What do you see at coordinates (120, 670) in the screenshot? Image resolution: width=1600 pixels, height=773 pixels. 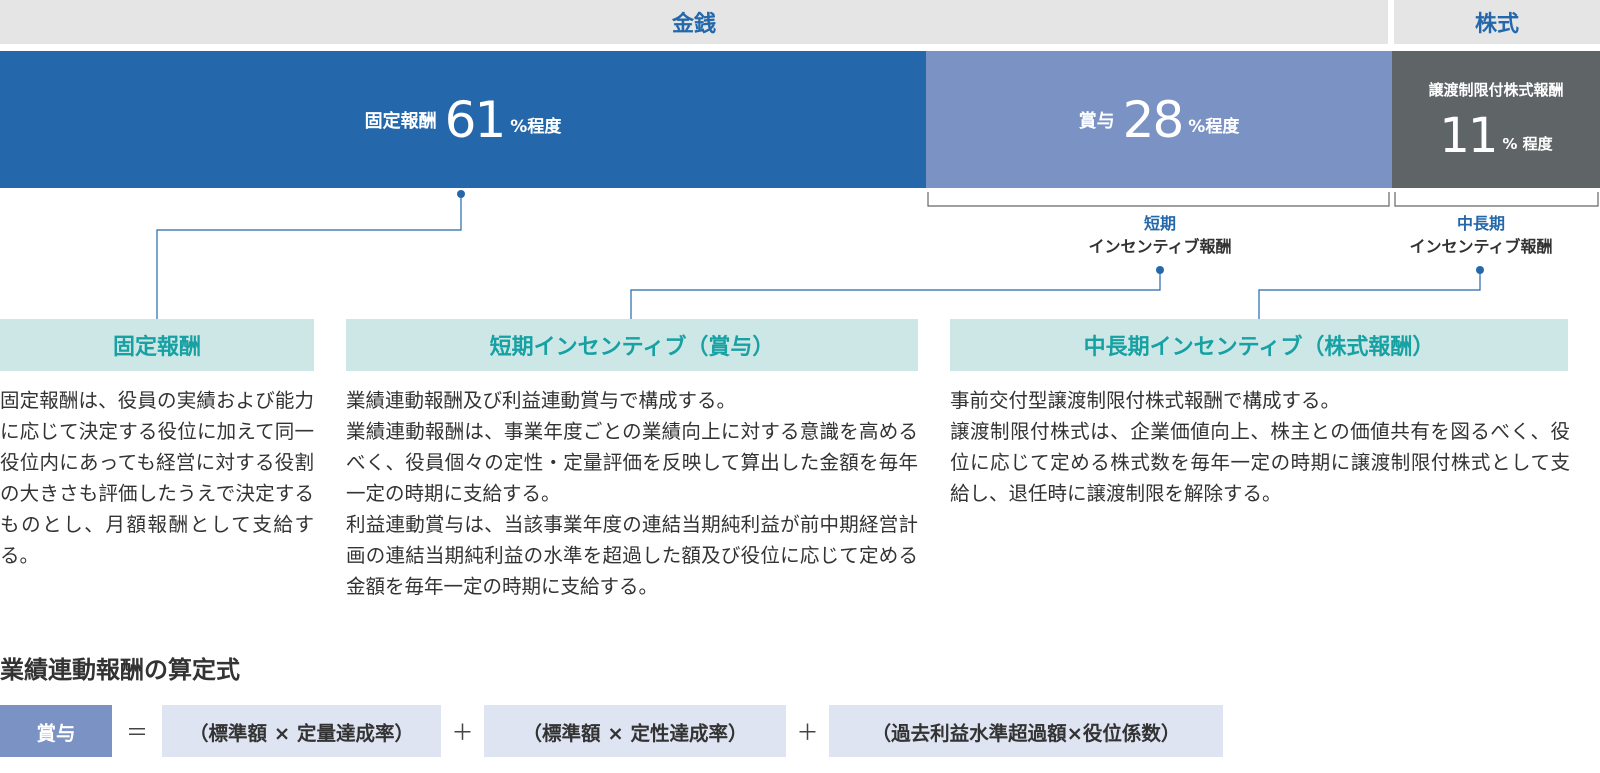 I see `formula-title: 業績連動報酬の算定式` at bounding box center [120, 670].